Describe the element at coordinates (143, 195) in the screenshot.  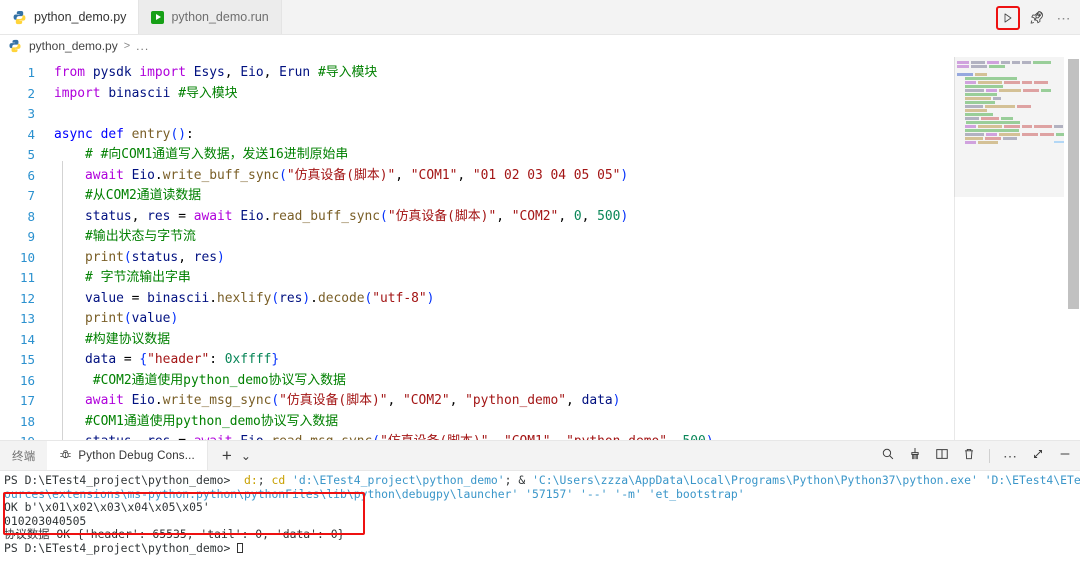
I see `code-line-7: #从COM2通道读数据` at that location.